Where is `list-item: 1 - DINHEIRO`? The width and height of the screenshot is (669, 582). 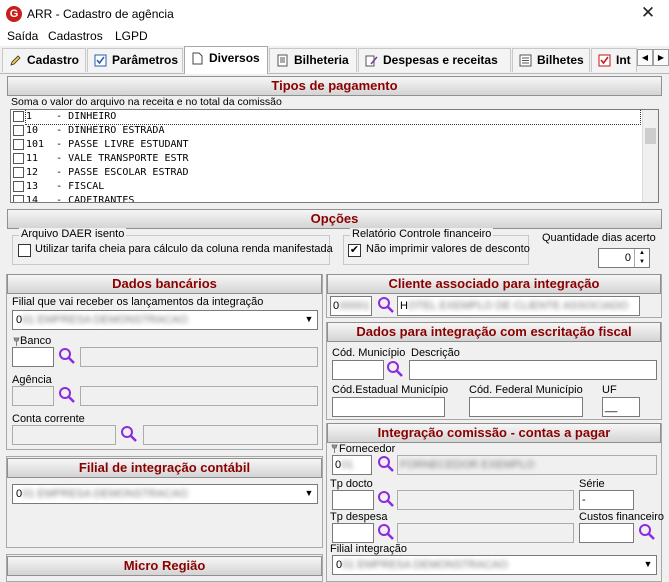 list-item: 1 - DINHEIRO is located at coordinates (334, 117).